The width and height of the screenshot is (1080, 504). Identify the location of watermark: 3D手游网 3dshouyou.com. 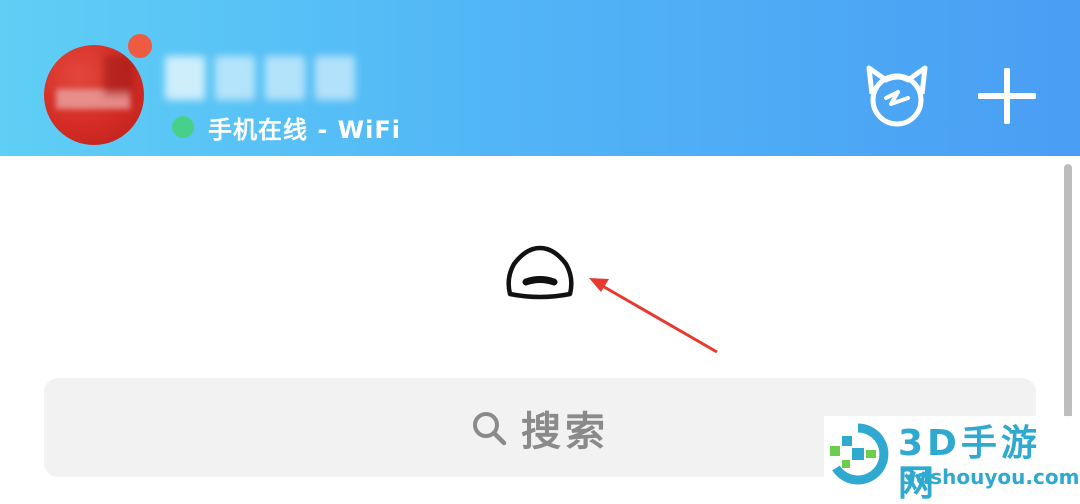
(952, 460).